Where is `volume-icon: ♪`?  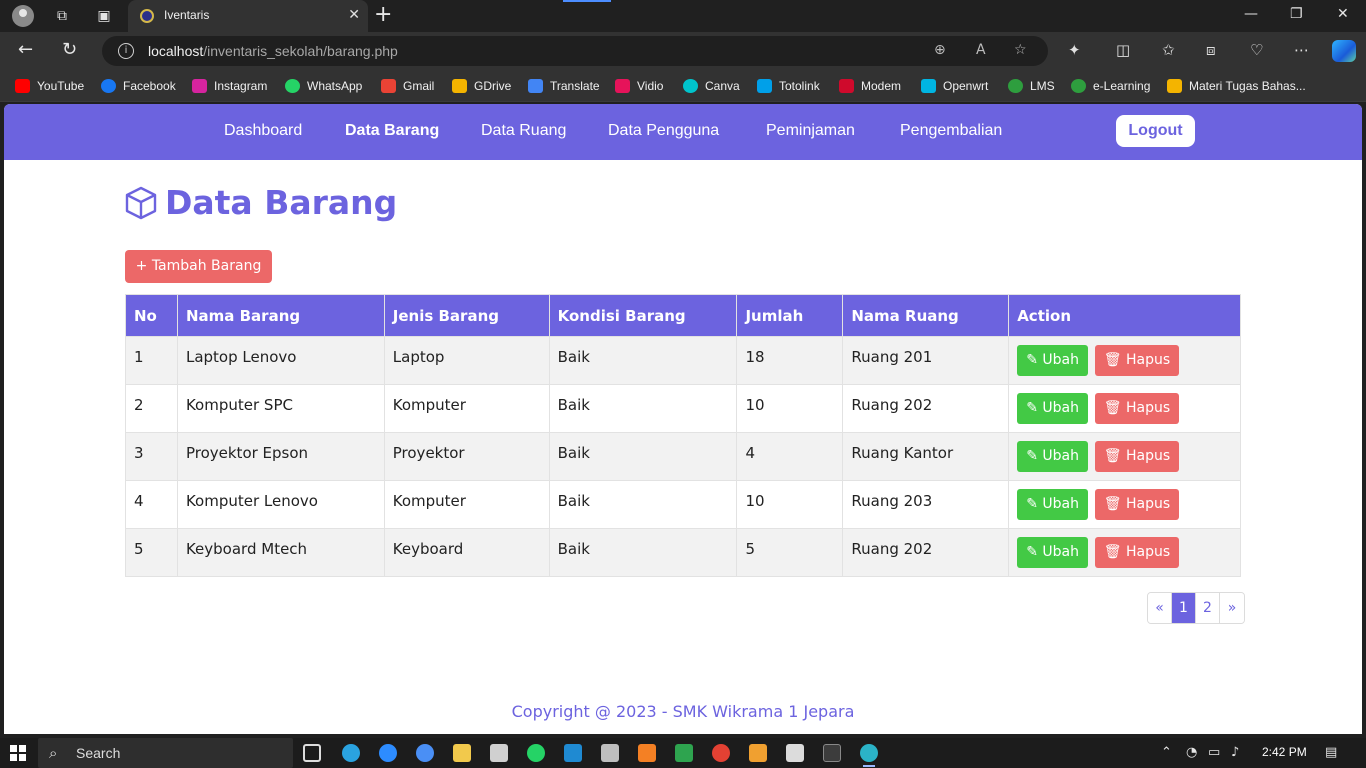
volume-icon: ♪ is located at coordinates (1235, 752).